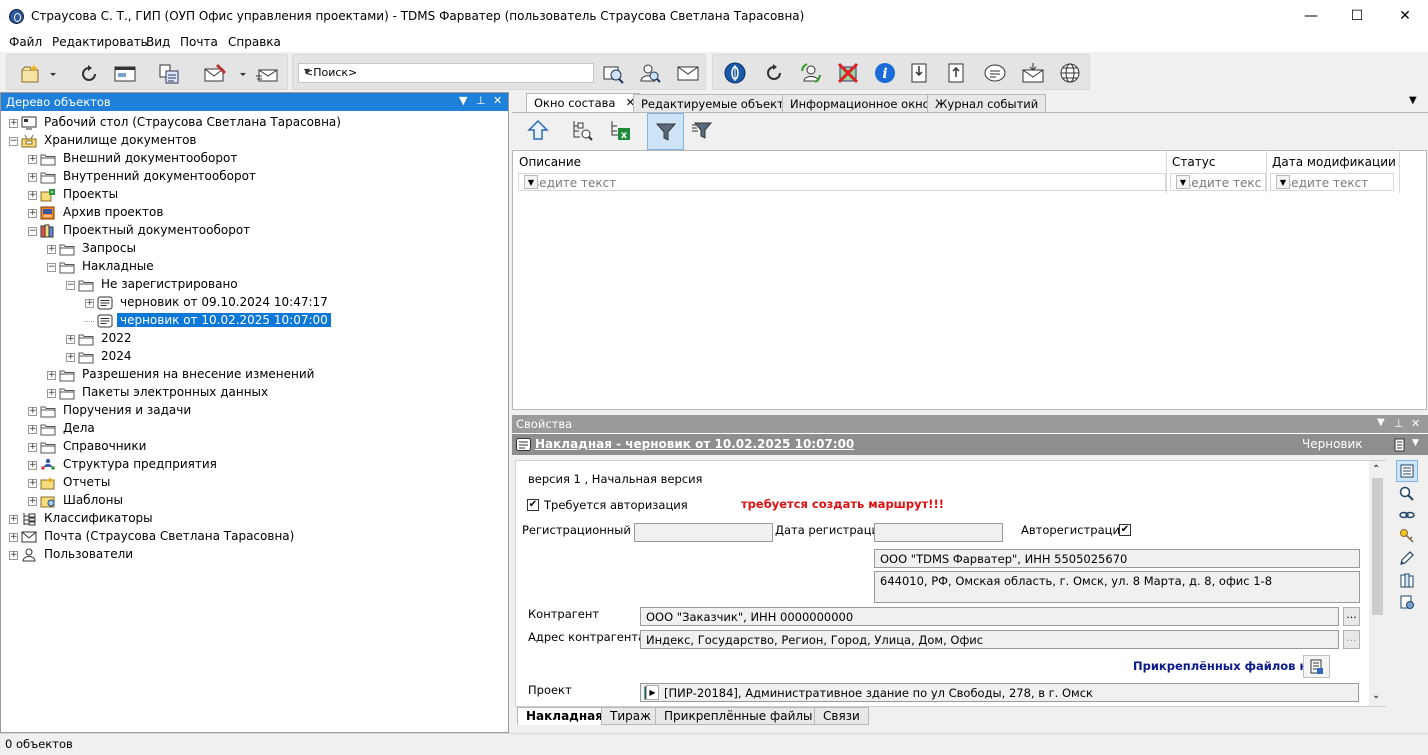 This screenshot has width=1428, height=755. What do you see at coordinates (254, 42) in the screenshot?
I see `menu-help: Справка` at bounding box center [254, 42].